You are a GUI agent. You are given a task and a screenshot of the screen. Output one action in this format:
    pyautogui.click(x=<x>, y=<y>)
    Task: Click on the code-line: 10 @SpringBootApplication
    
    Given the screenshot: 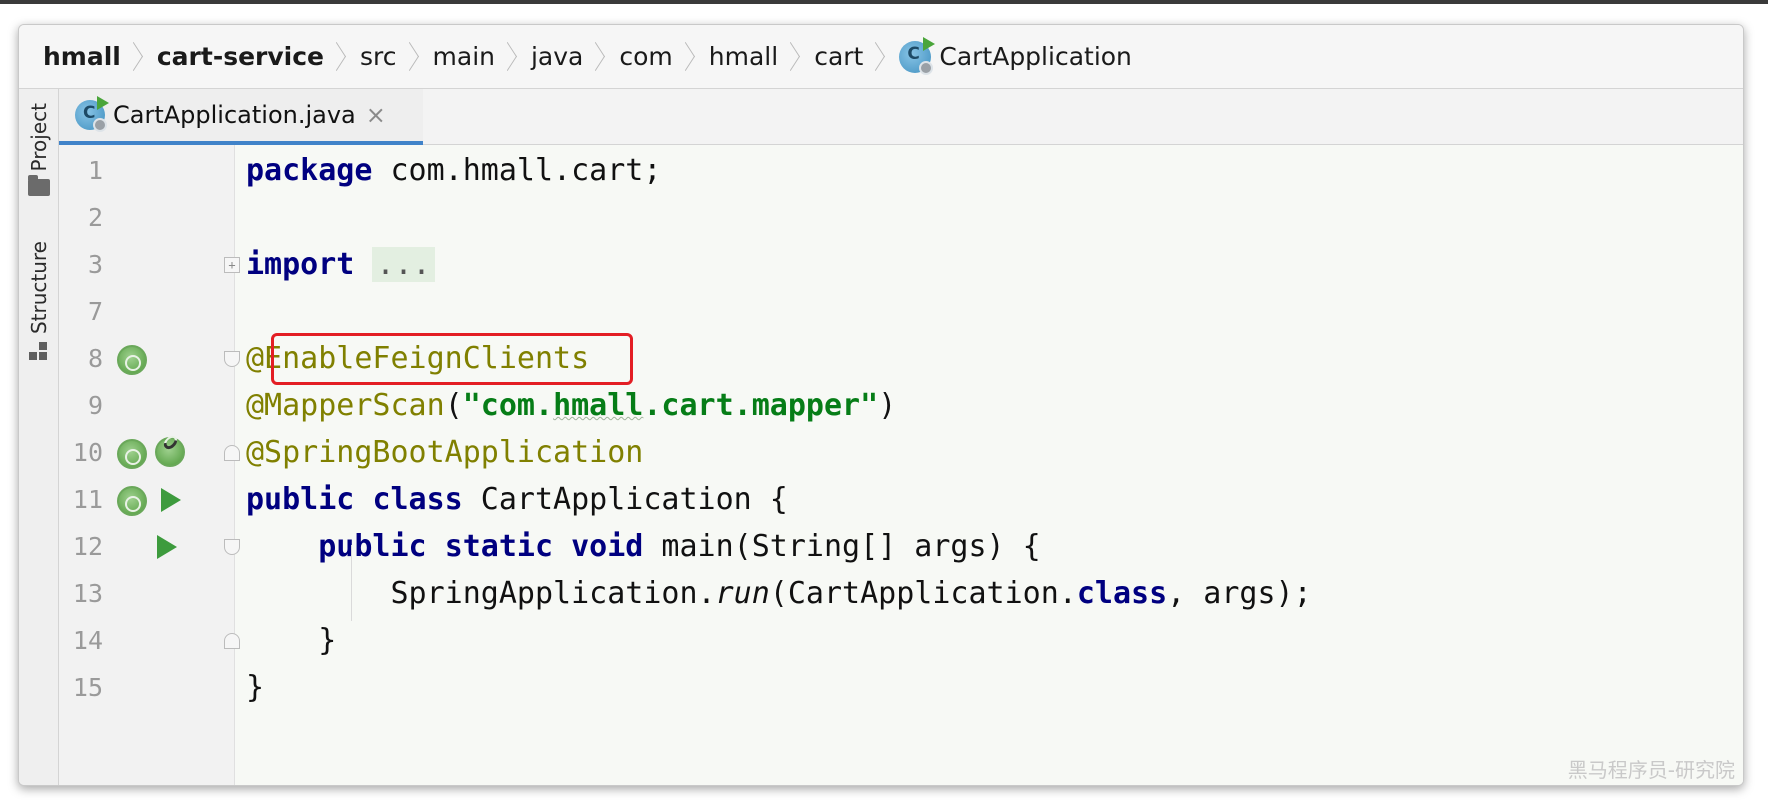 What is the action you would take?
    pyautogui.click(x=901, y=453)
    